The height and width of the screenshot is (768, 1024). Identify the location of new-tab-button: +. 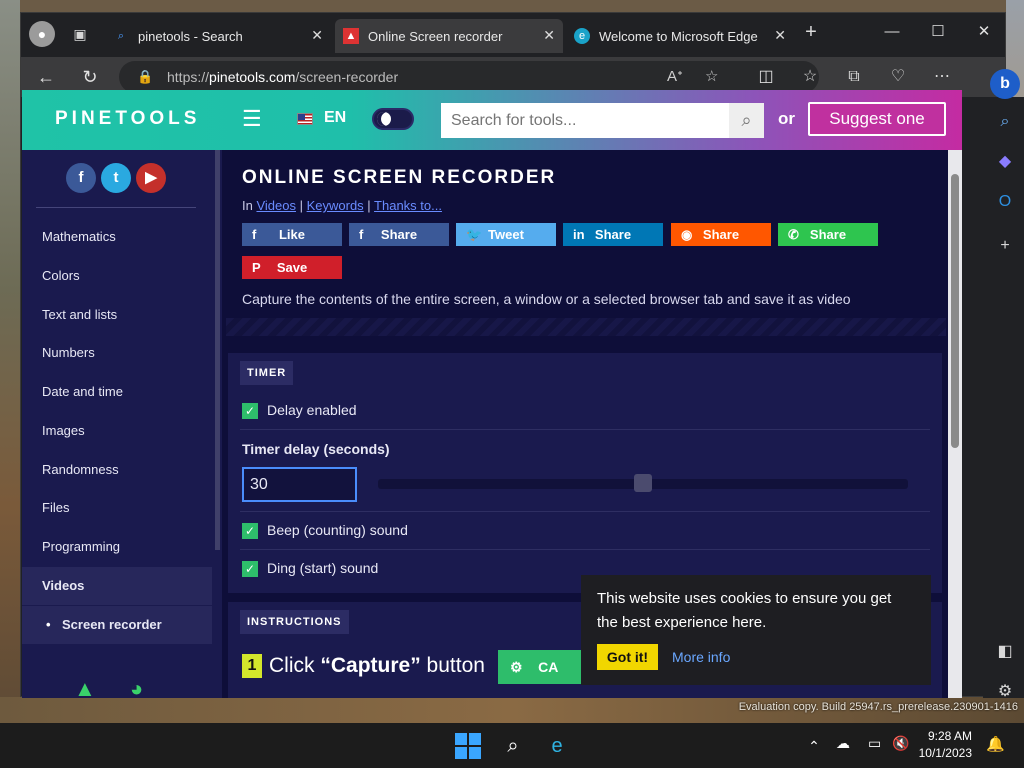
(811, 34).